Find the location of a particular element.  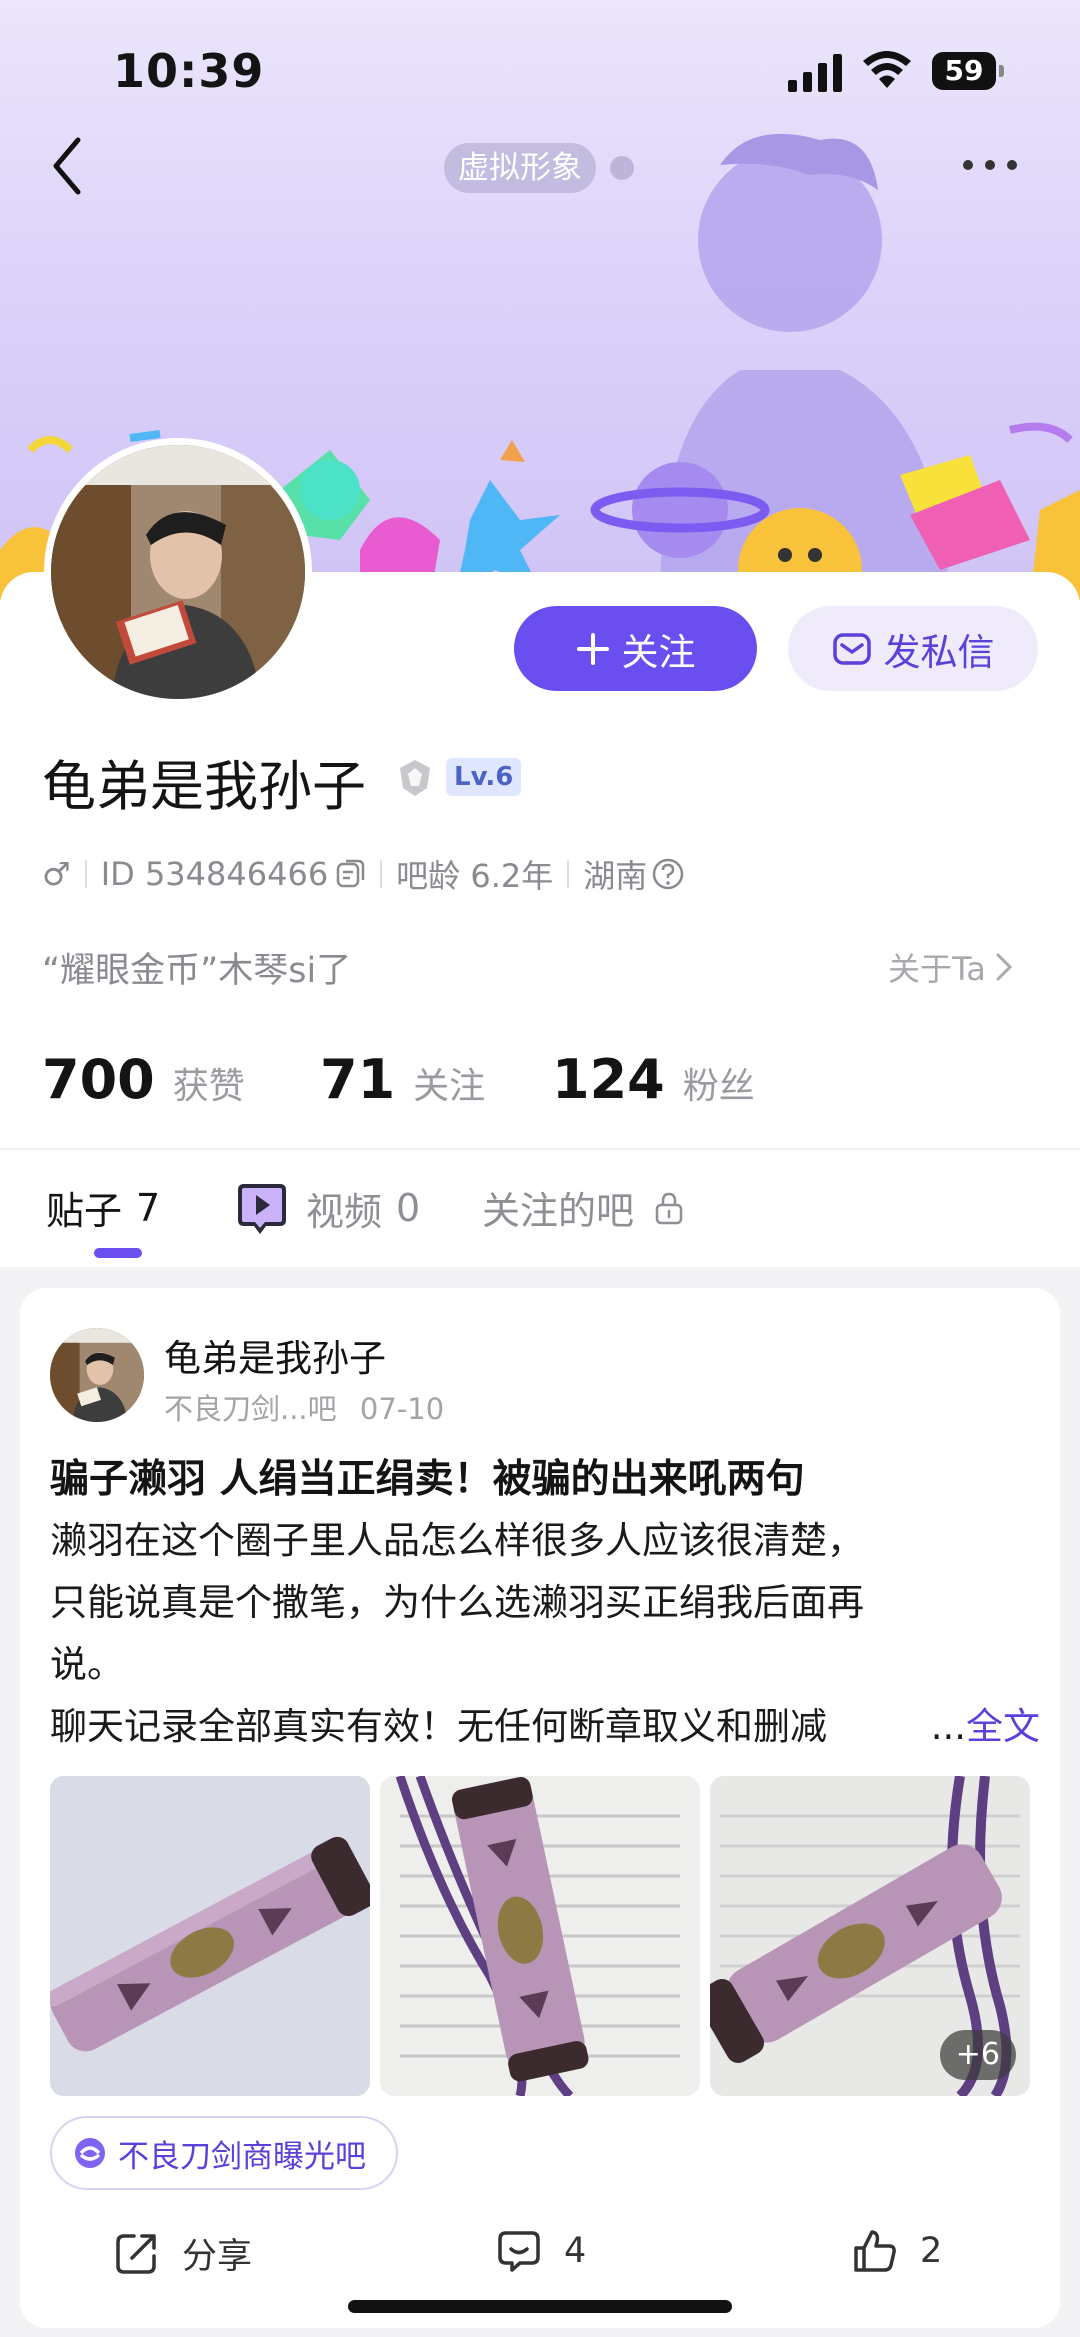

cellular-signal-icon is located at coordinates (815, 73).